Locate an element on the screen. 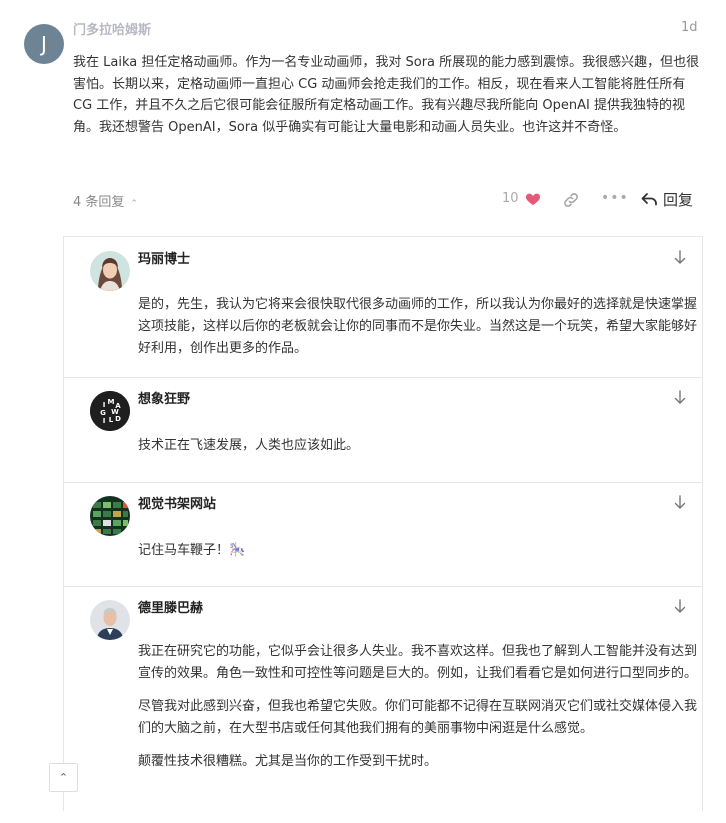 This screenshot has height=823, width=726. logo-letter-i2: I is located at coordinates (104, 421).